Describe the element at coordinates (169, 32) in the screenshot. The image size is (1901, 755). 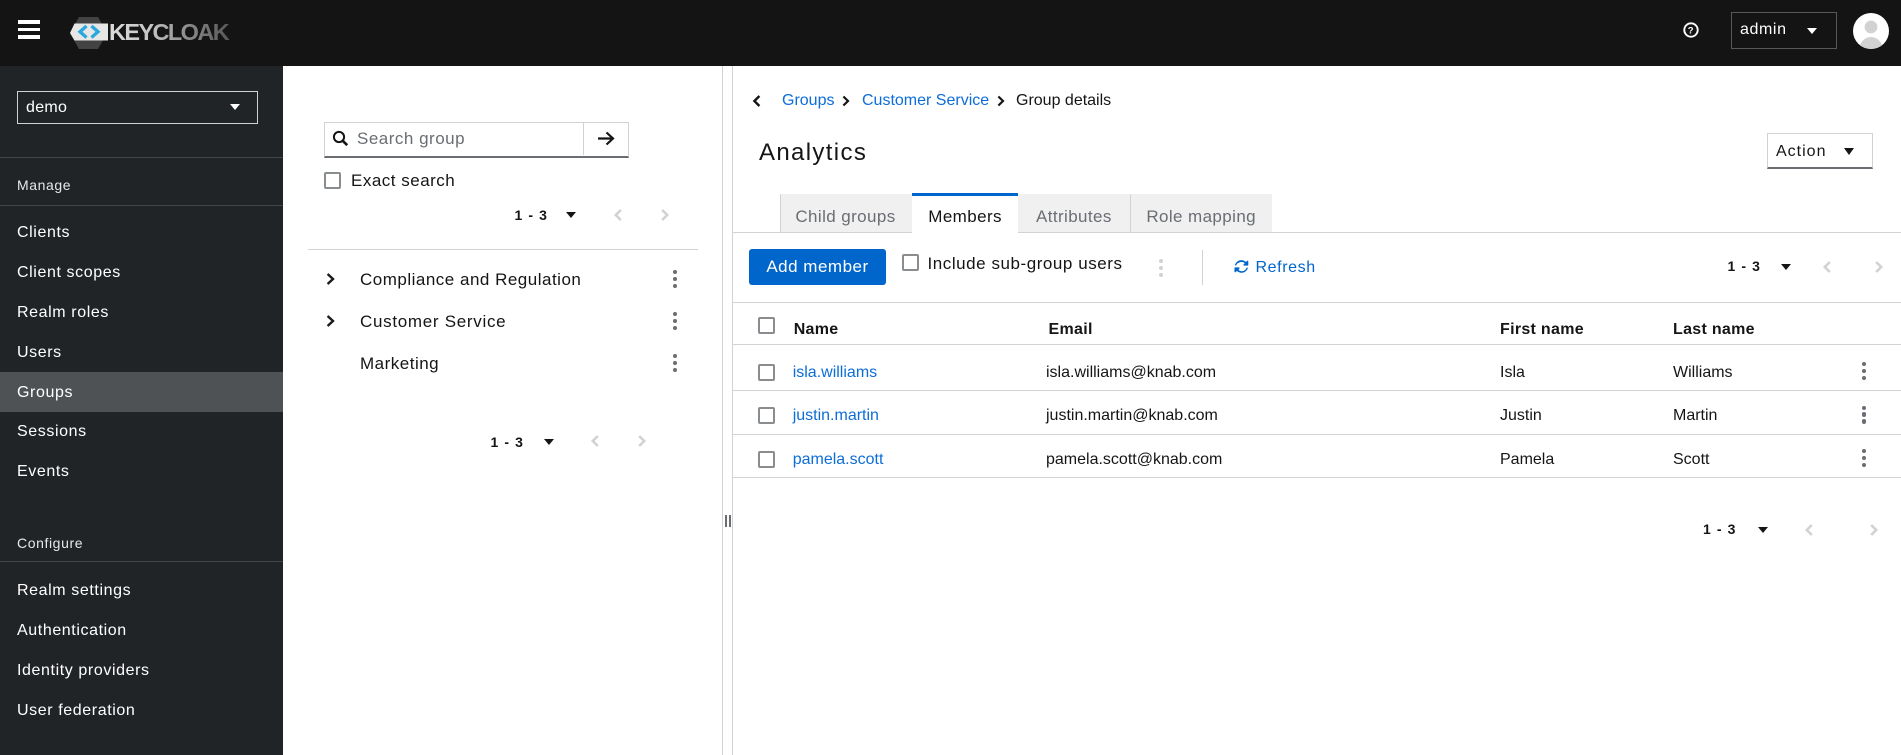
I see `svg-text: KEYCLOAK` at that location.